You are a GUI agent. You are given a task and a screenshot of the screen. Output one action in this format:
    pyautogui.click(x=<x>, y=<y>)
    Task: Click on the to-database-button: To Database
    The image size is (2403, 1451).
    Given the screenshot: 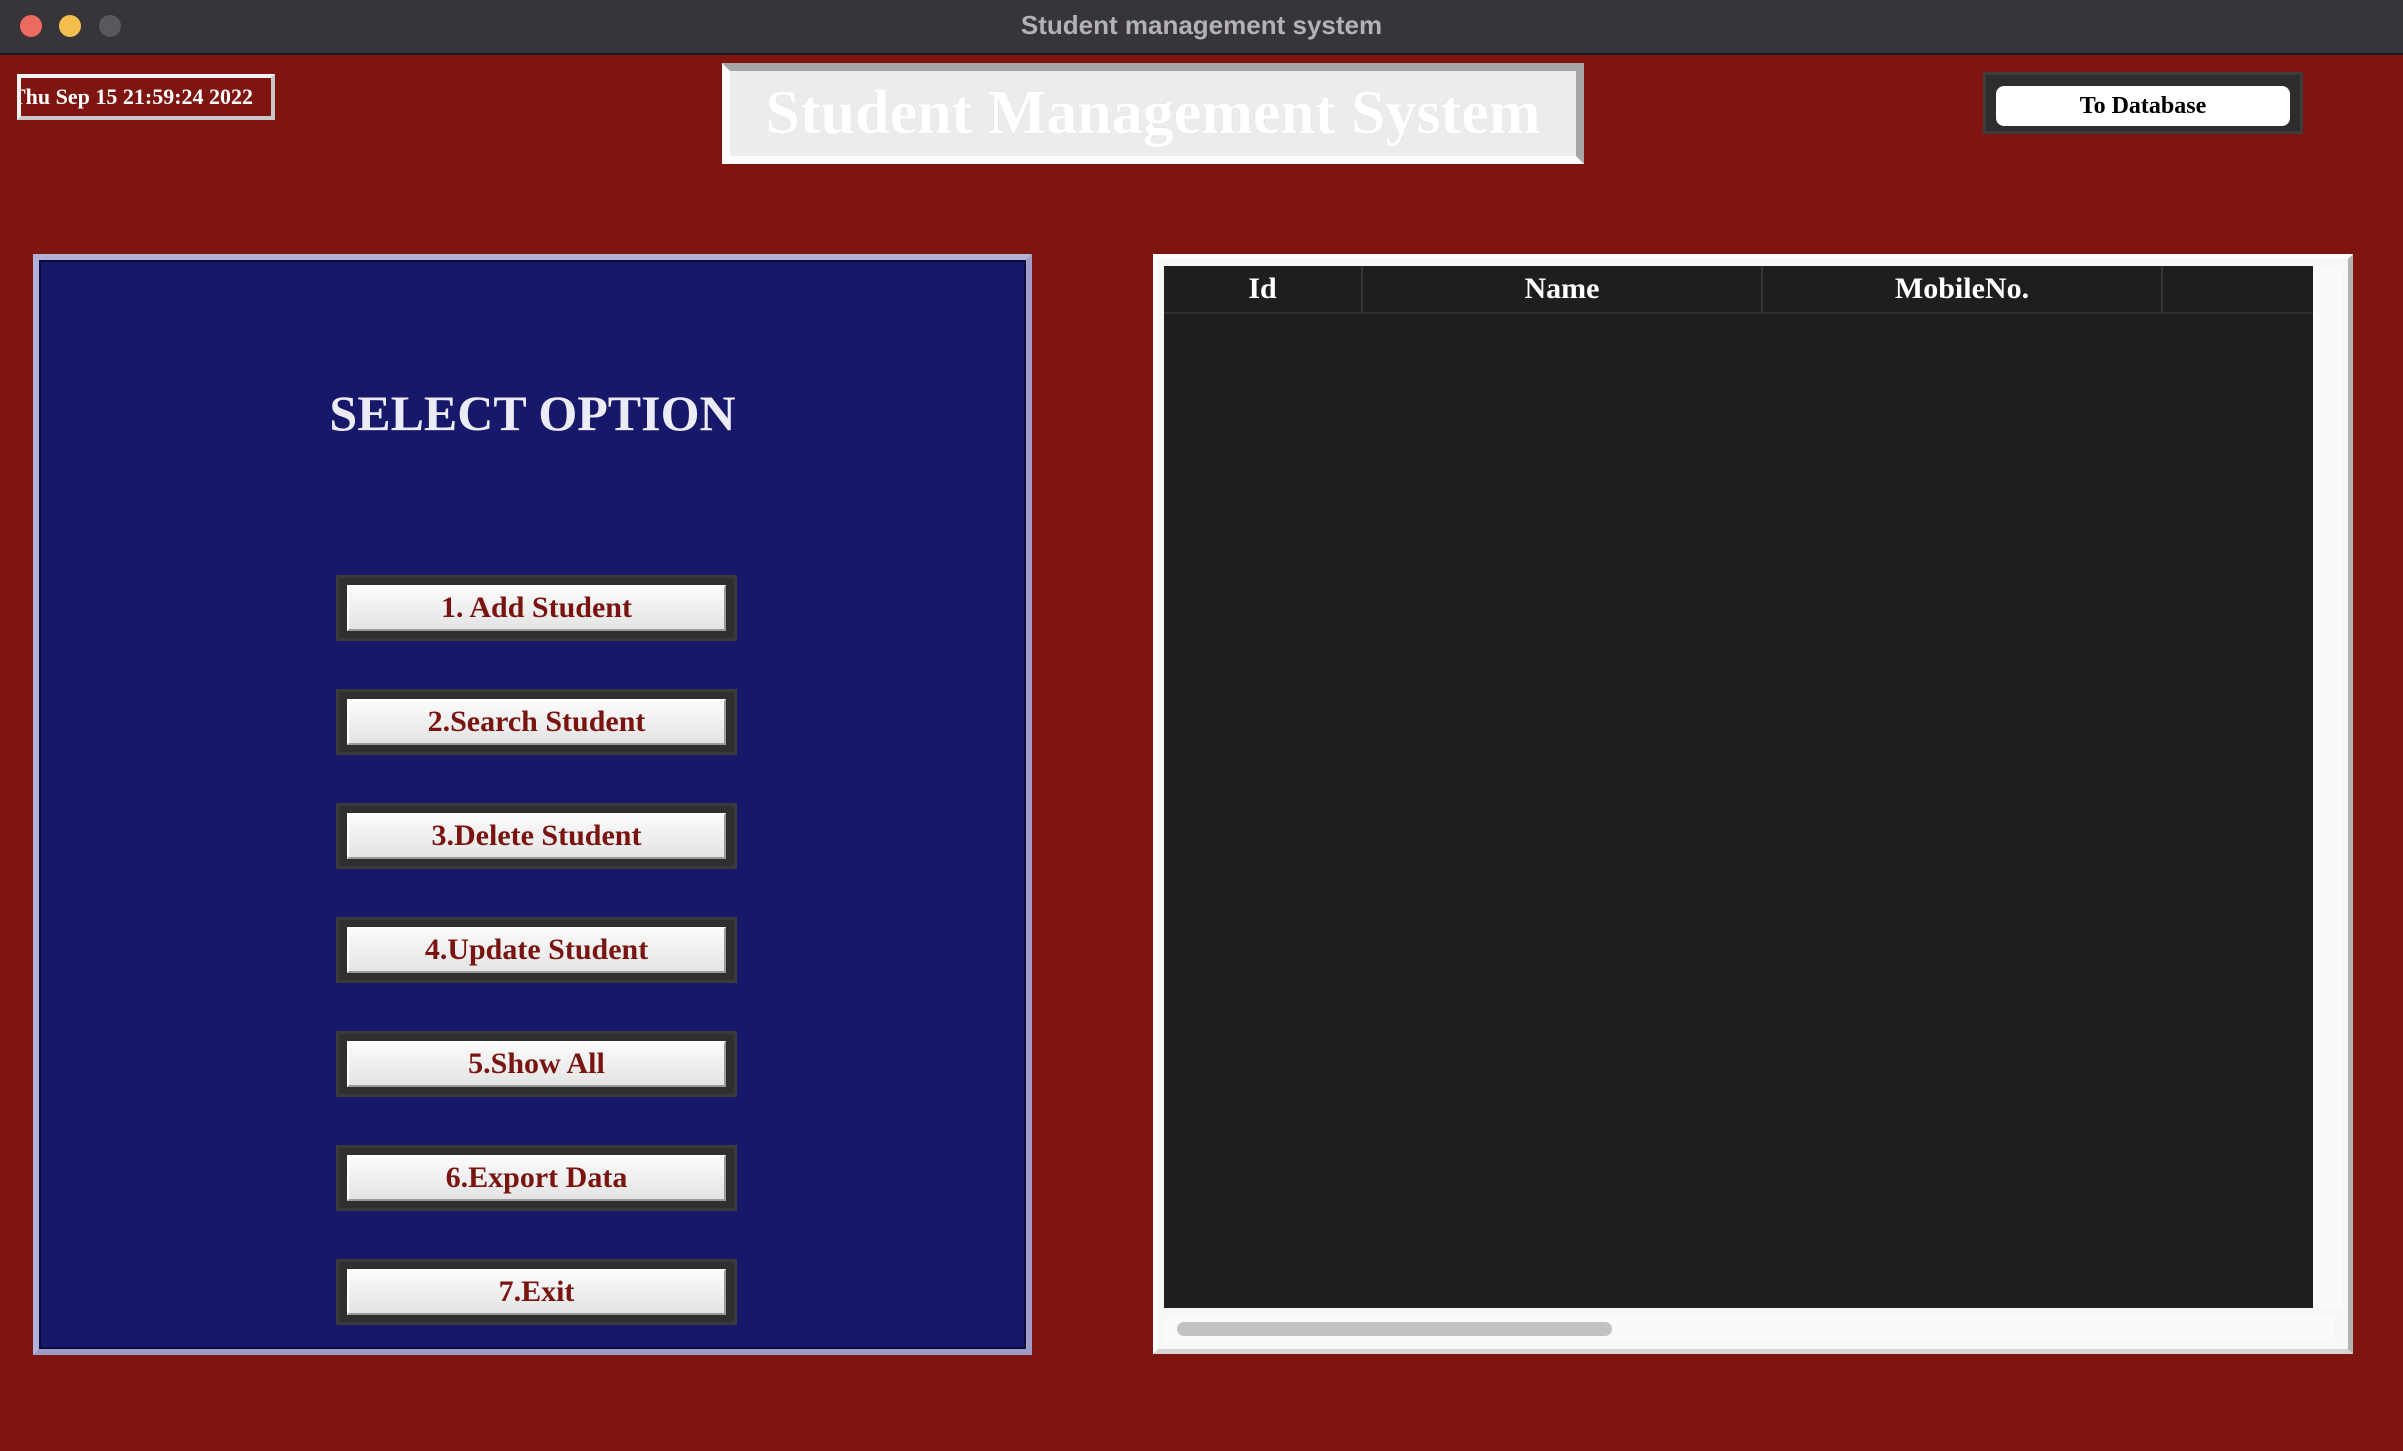 What is the action you would take?
    pyautogui.click(x=2143, y=106)
    